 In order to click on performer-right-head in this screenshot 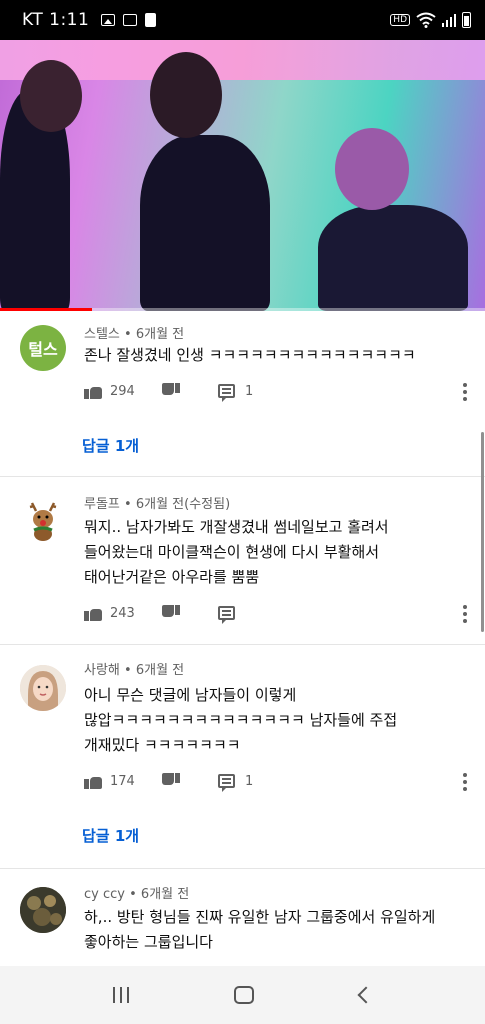, I will do `click(372, 169)`.